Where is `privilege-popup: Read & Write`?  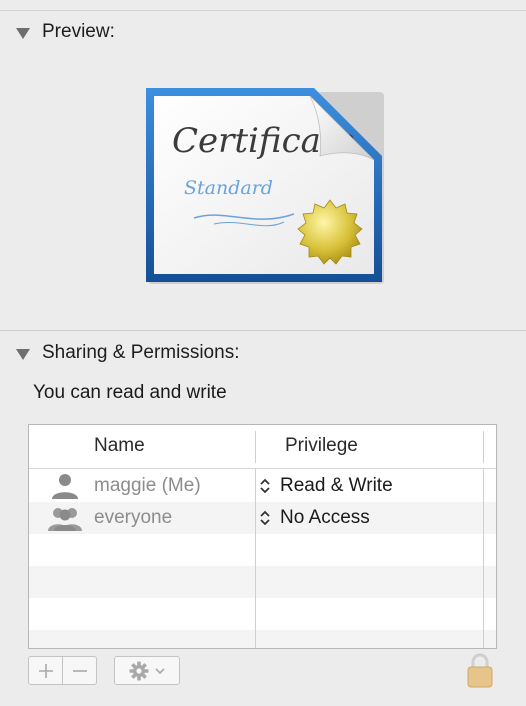 privilege-popup: Read & Write is located at coordinates (370, 486).